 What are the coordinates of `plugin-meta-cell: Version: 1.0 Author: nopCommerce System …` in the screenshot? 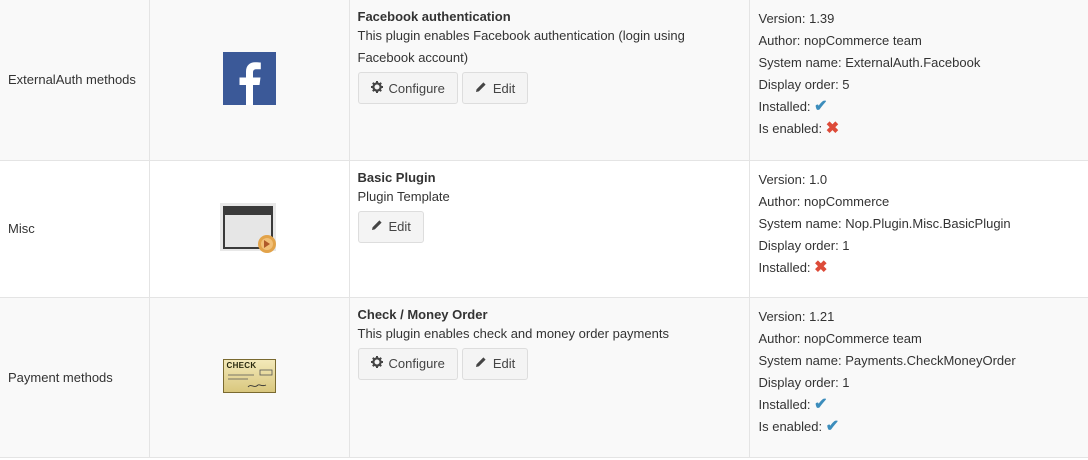 It's located at (918, 229).